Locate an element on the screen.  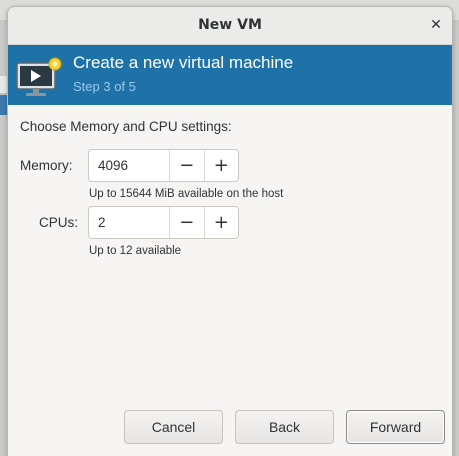
cpus-label: CPUs: is located at coordinates (59, 222).